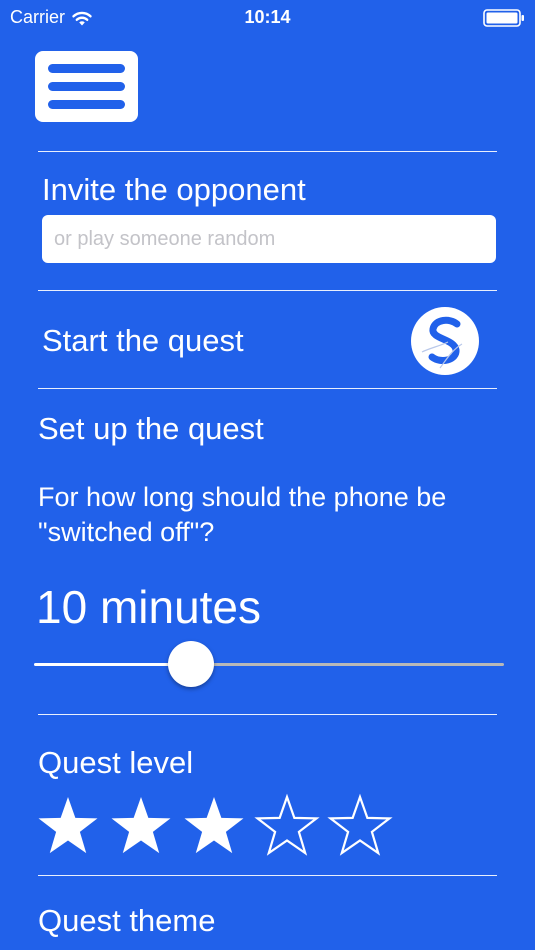 Image resolution: width=535 pixels, height=950 pixels. What do you see at coordinates (127, 920) in the screenshot?
I see `quest-theme-label: Quest theme` at bounding box center [127, 920].